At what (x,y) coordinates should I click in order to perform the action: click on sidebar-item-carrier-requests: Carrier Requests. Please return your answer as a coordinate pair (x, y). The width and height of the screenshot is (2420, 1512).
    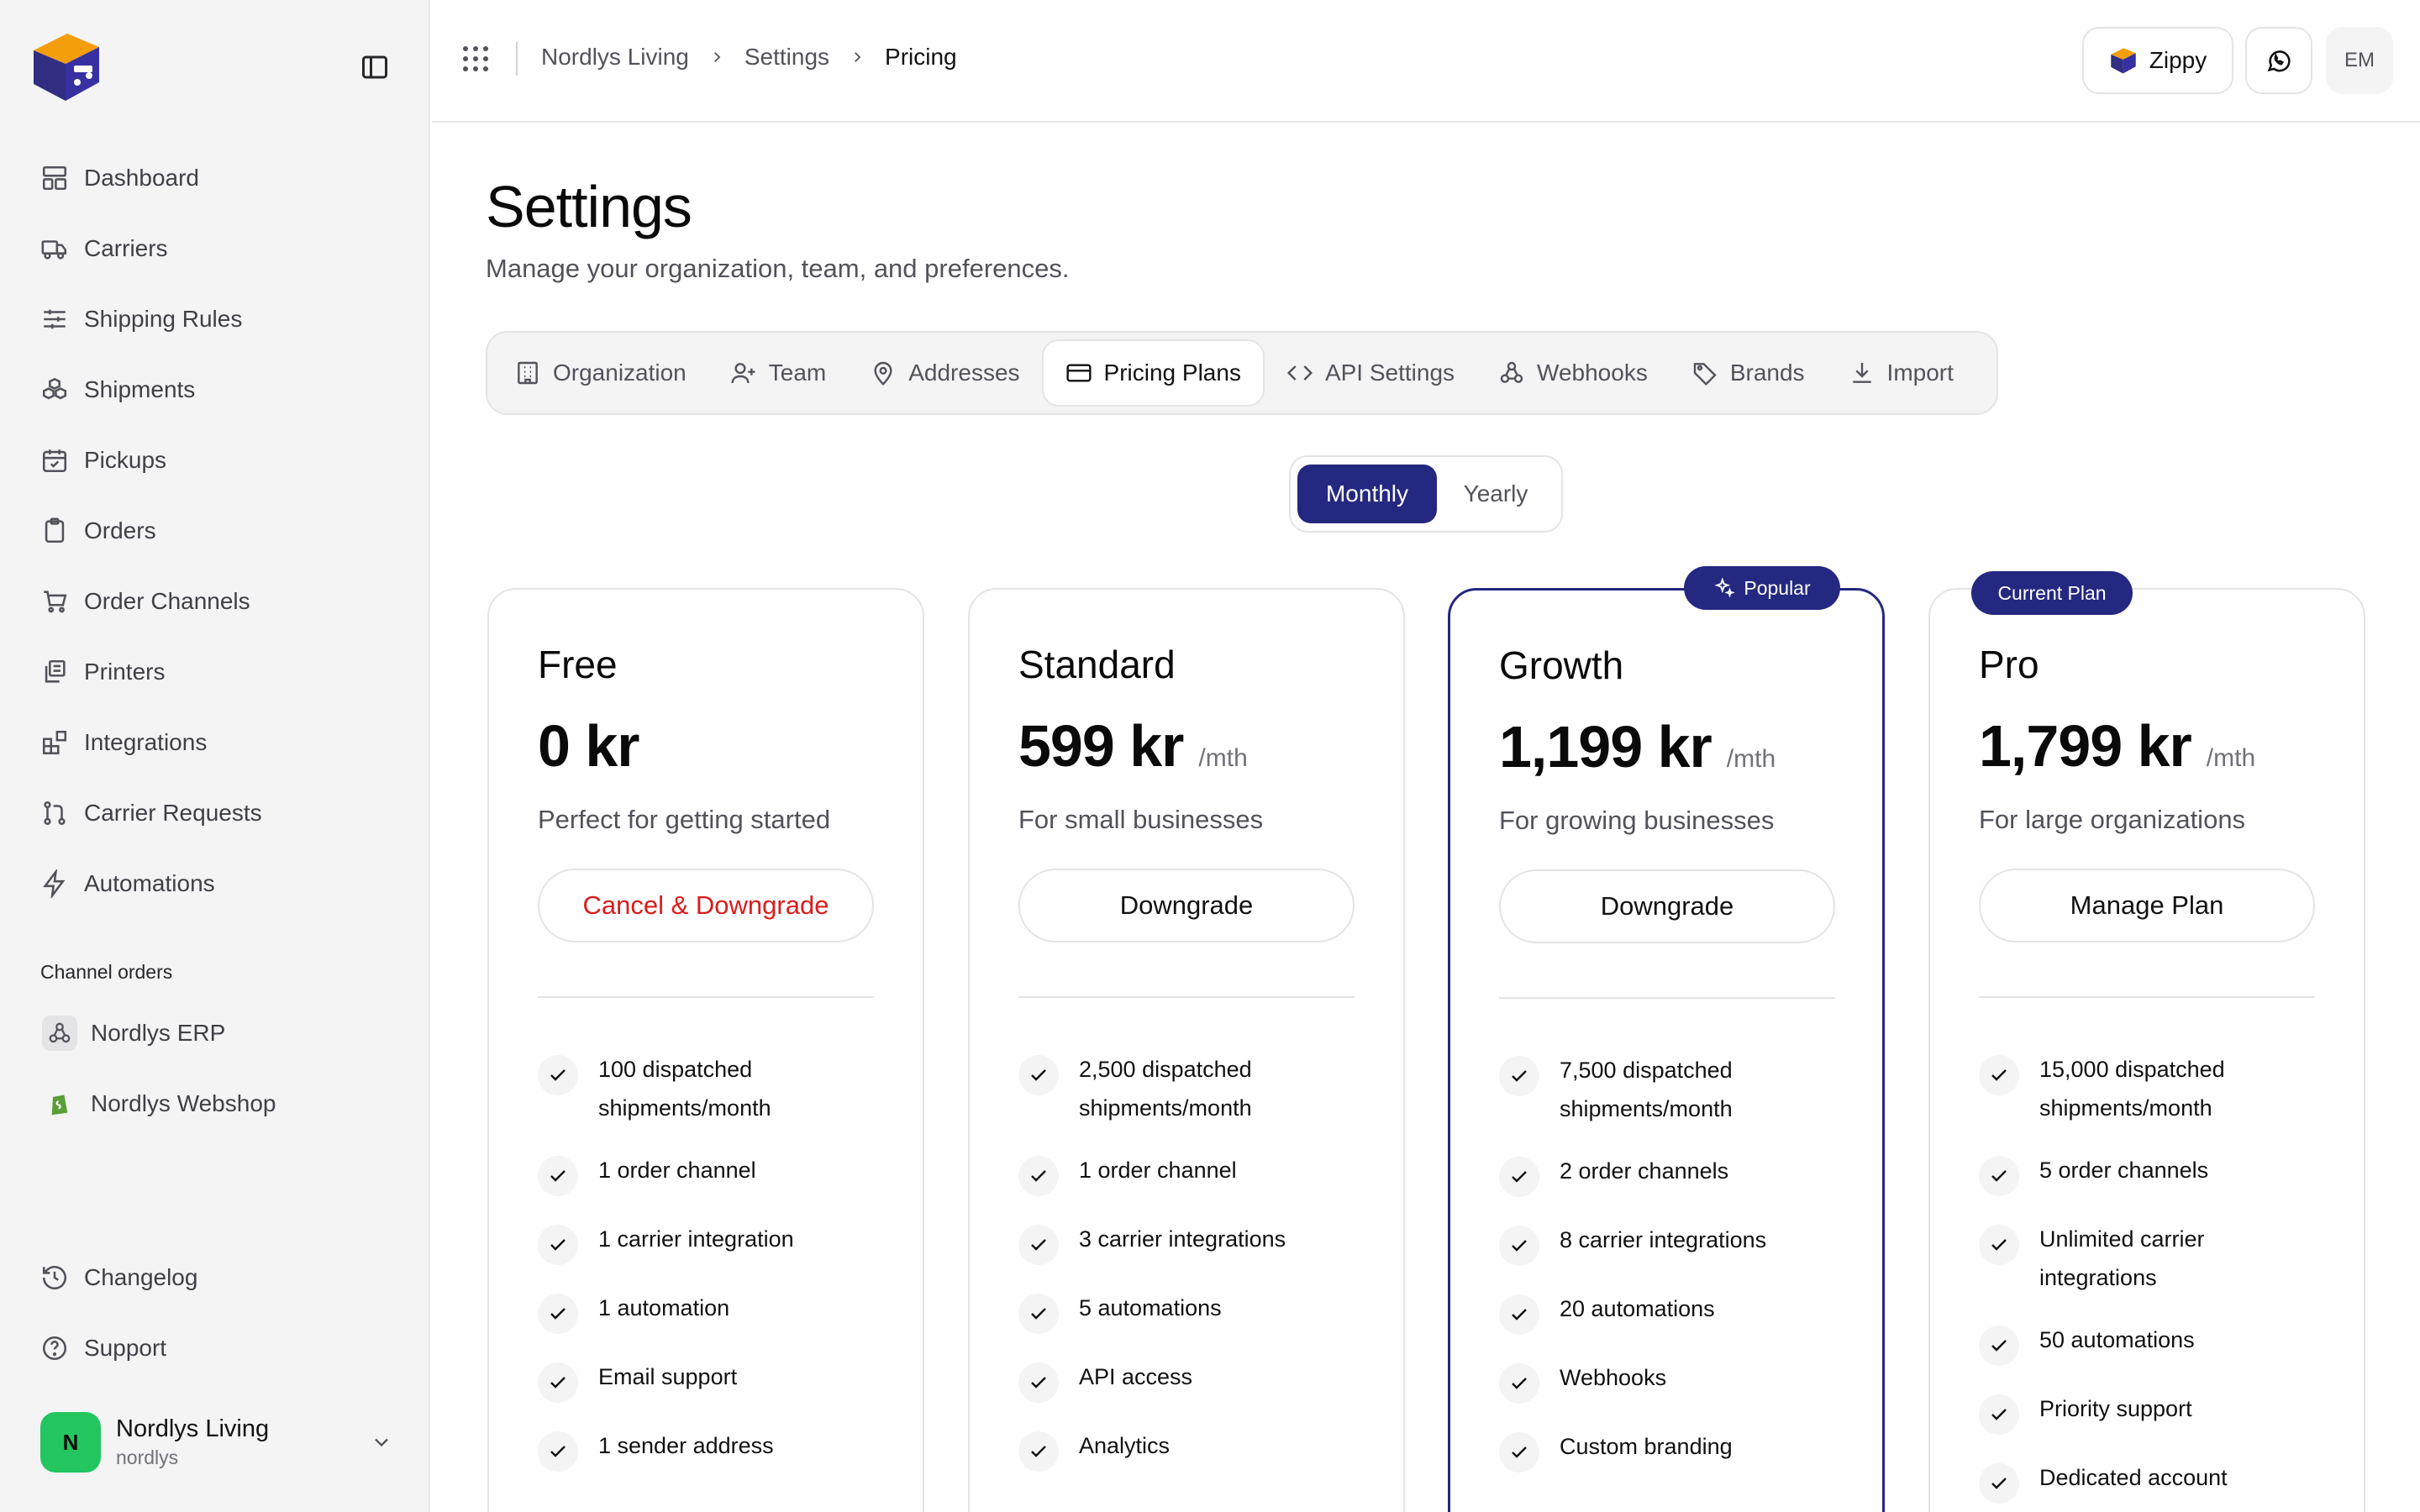
    Looking at the image, I should click on (225, 813).